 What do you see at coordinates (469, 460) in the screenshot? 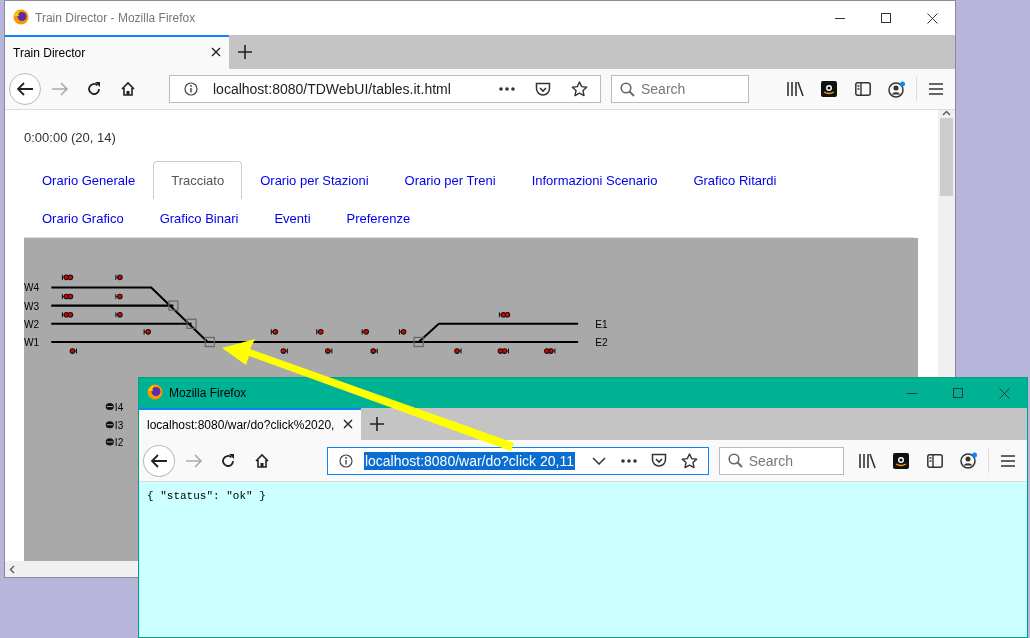
I see `url-text: localhost:8080/war/do?click 20,11` at bounding box center [469, 460].